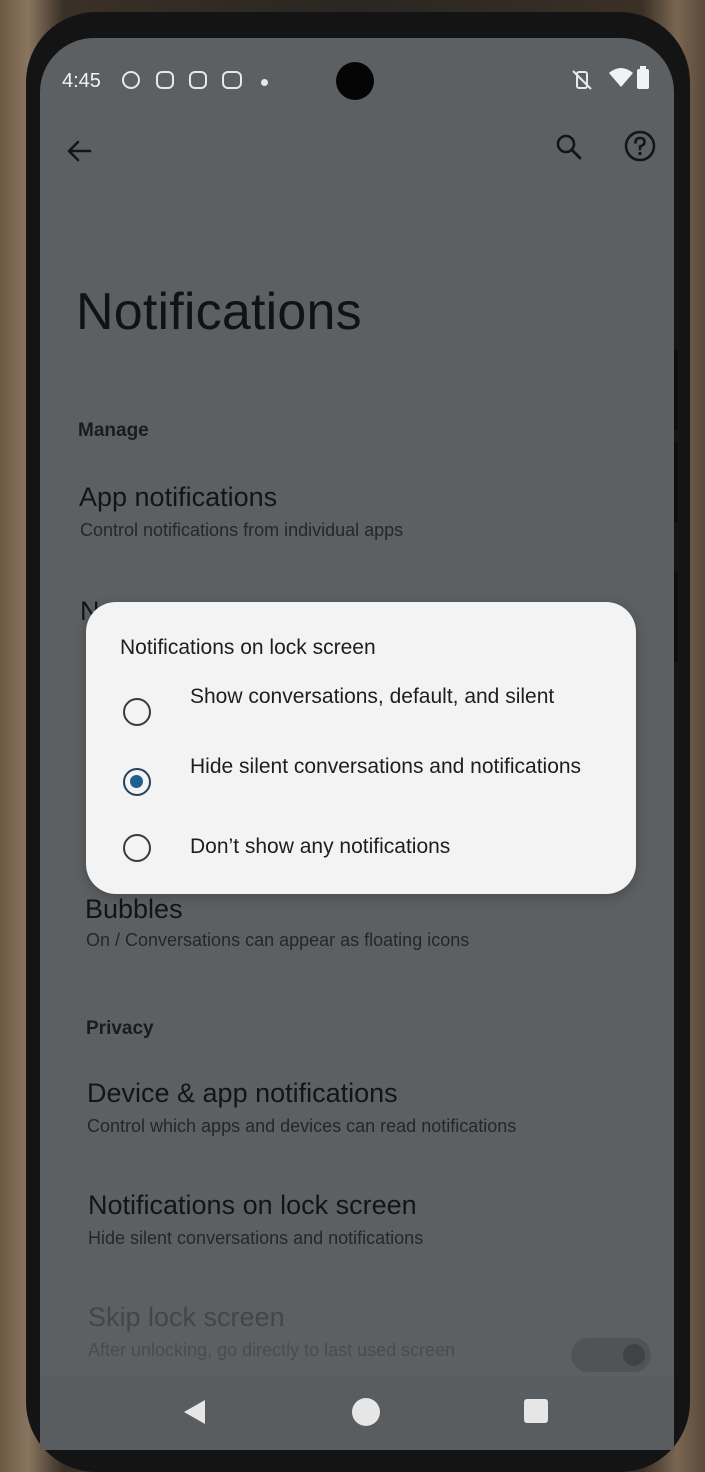  I want to click on section-header-manage: Manage, so click(113, 430).